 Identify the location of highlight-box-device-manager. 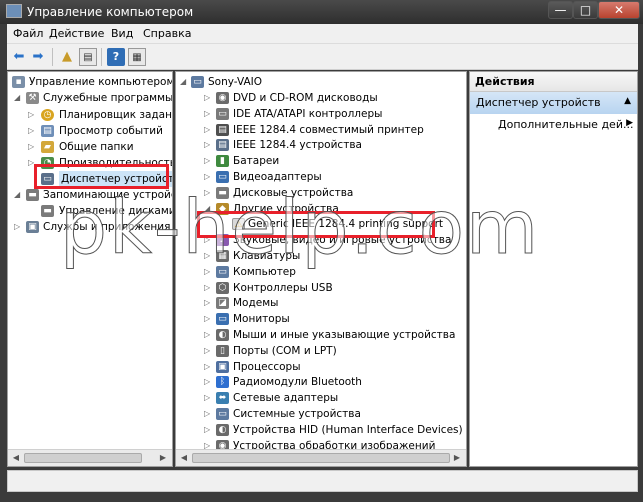
(101, 176).